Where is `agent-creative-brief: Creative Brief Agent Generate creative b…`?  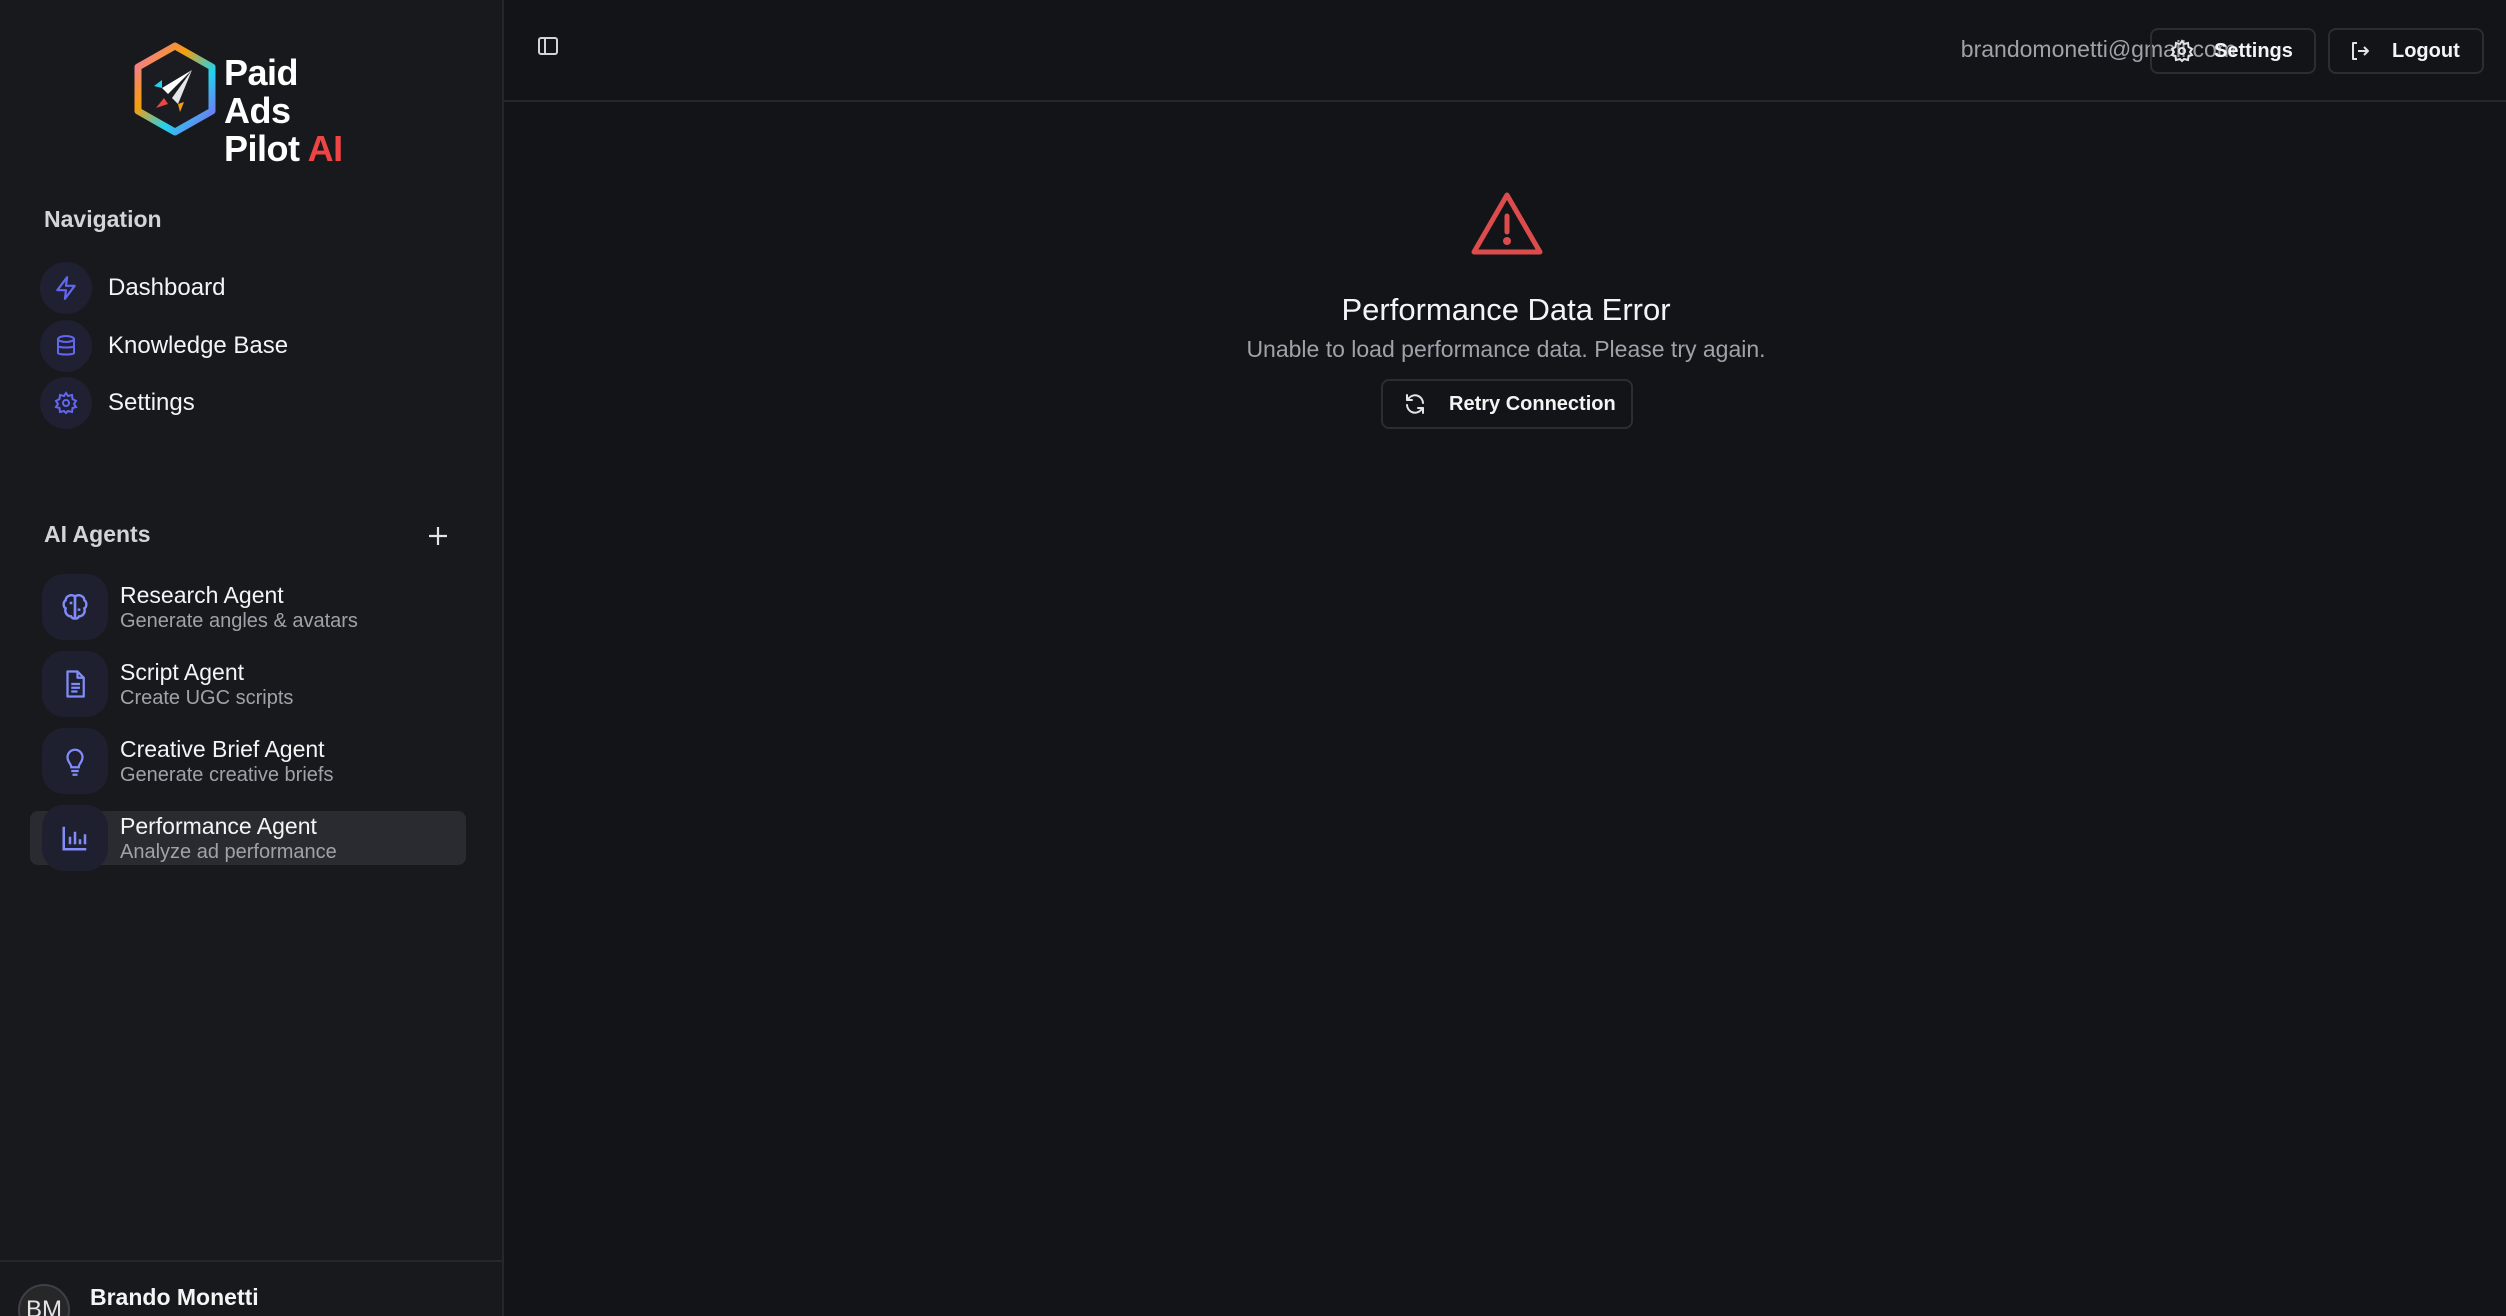 agent-creative-brief: Creative Brief Agent Generate creative b… is located at coordinates (248, 761).